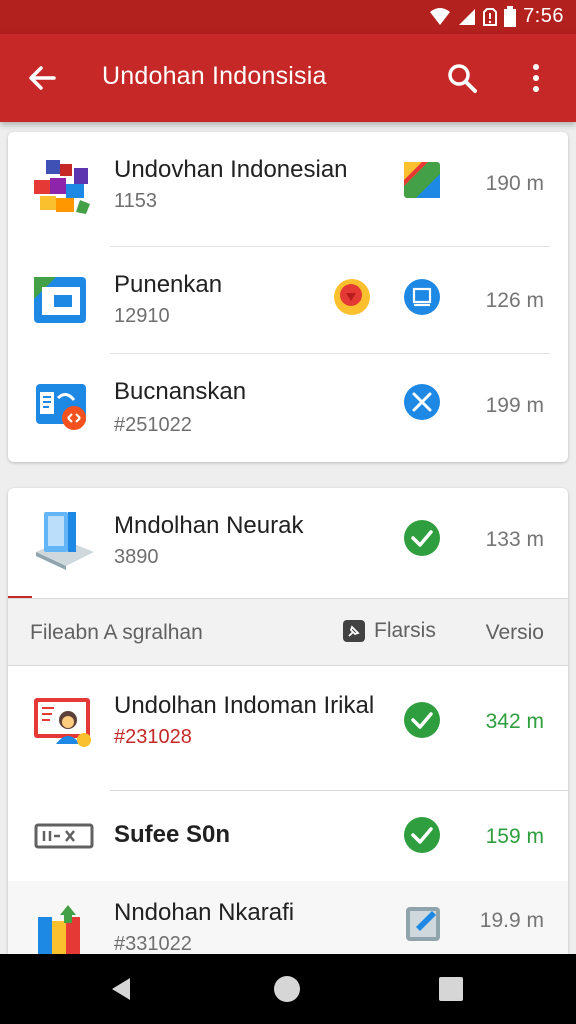 The height and width of the screenshot is (1024, 576). I want to click on blocks-app-icon, so click(62, 187).